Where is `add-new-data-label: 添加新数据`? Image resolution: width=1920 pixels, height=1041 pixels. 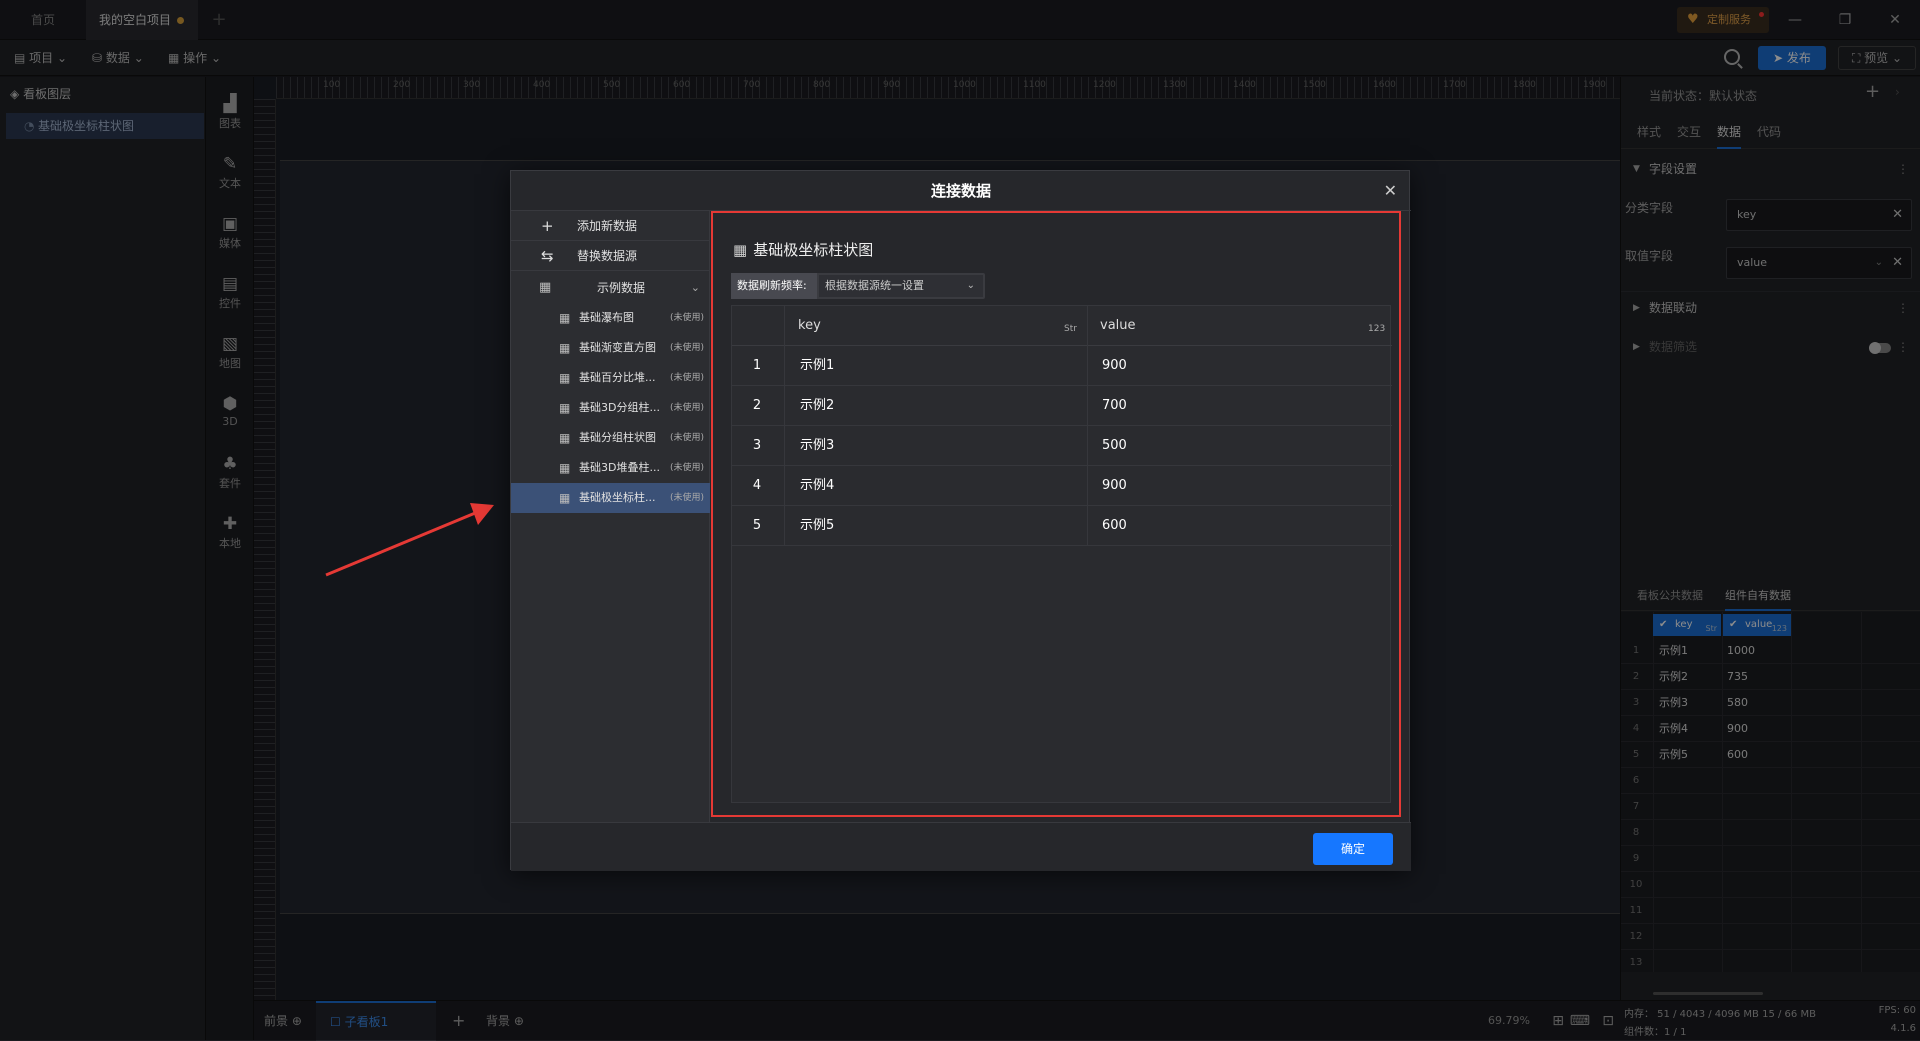
add-new-data-label: 添加新数据 is located at coordinates (607, 226).